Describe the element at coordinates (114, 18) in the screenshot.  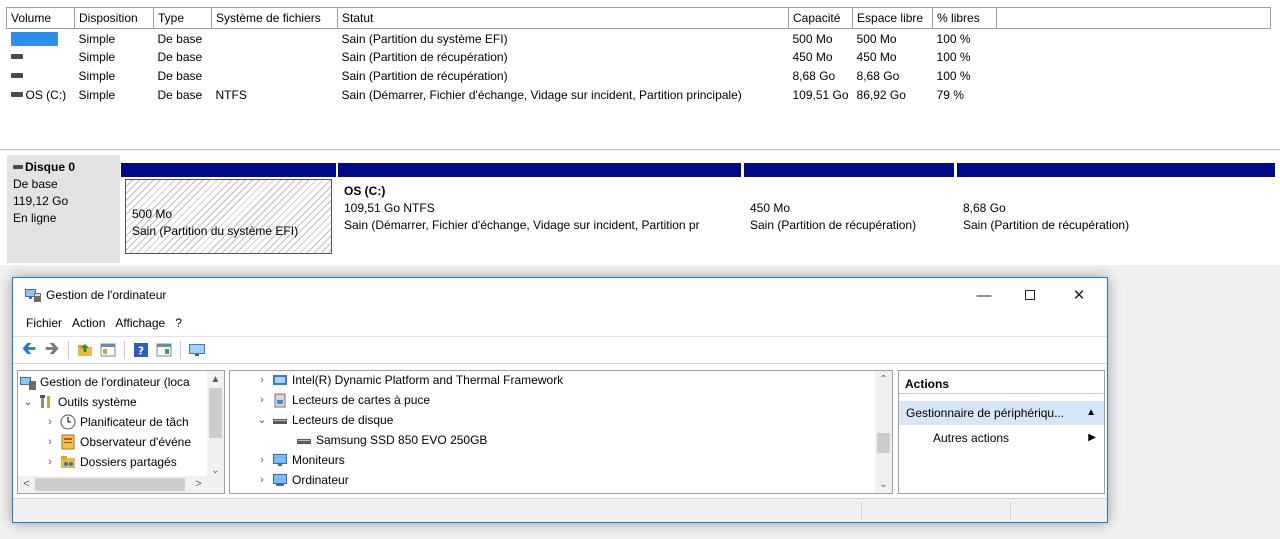
I see `col-header-disposition: Disposition` at that location.